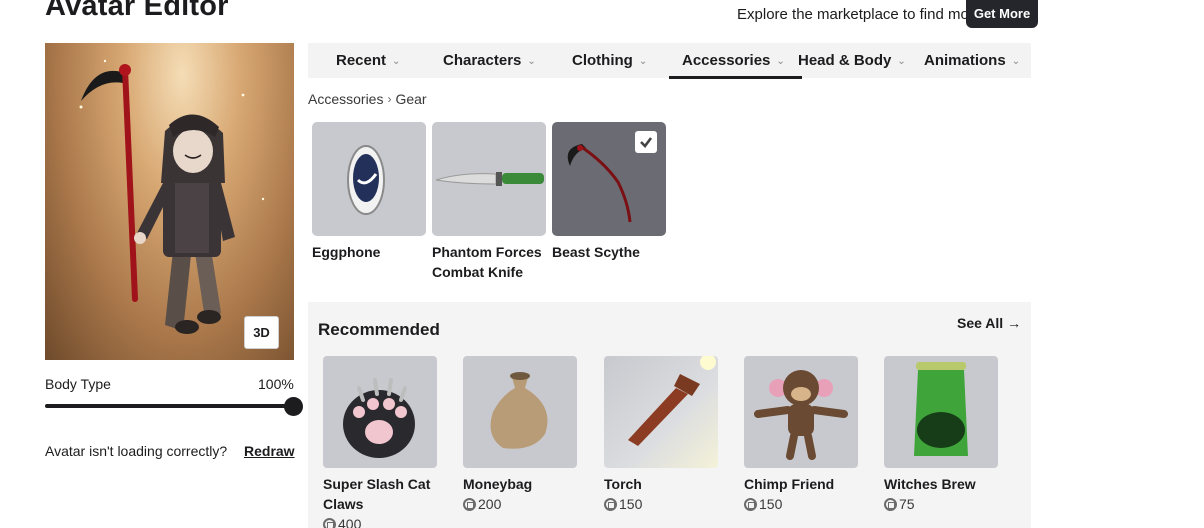 This screenshot has height=528, width=1204. I want to click on see-all-label: See All, so click(980, 323).